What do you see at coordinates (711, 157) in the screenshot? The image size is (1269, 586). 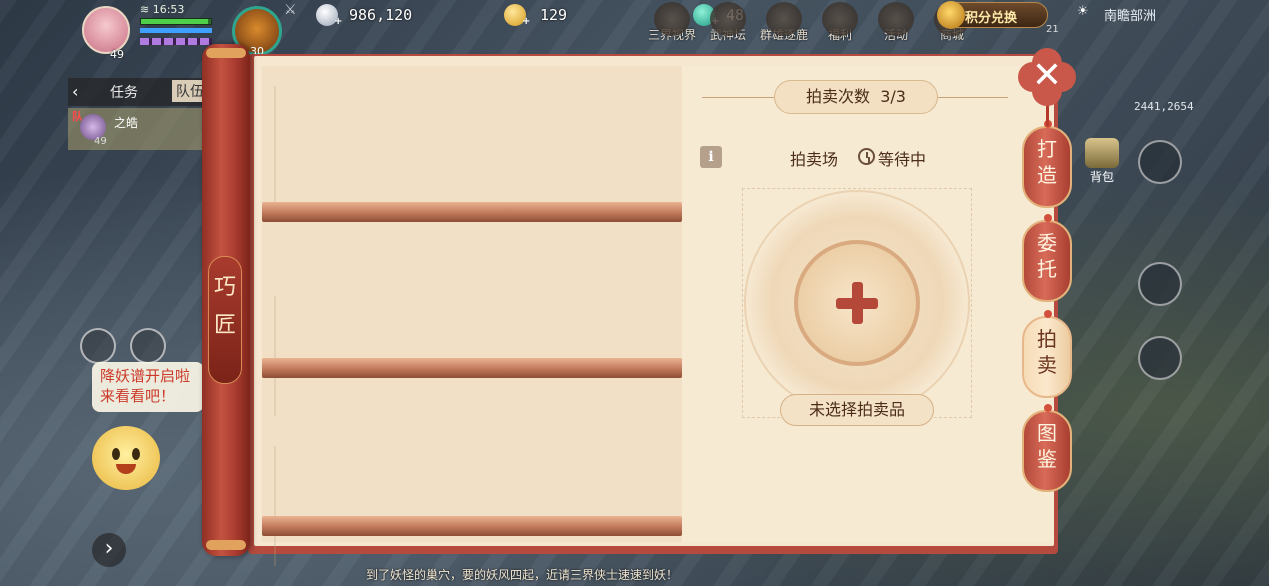 I see `info-icon: i` at bounding box center [711, 157].